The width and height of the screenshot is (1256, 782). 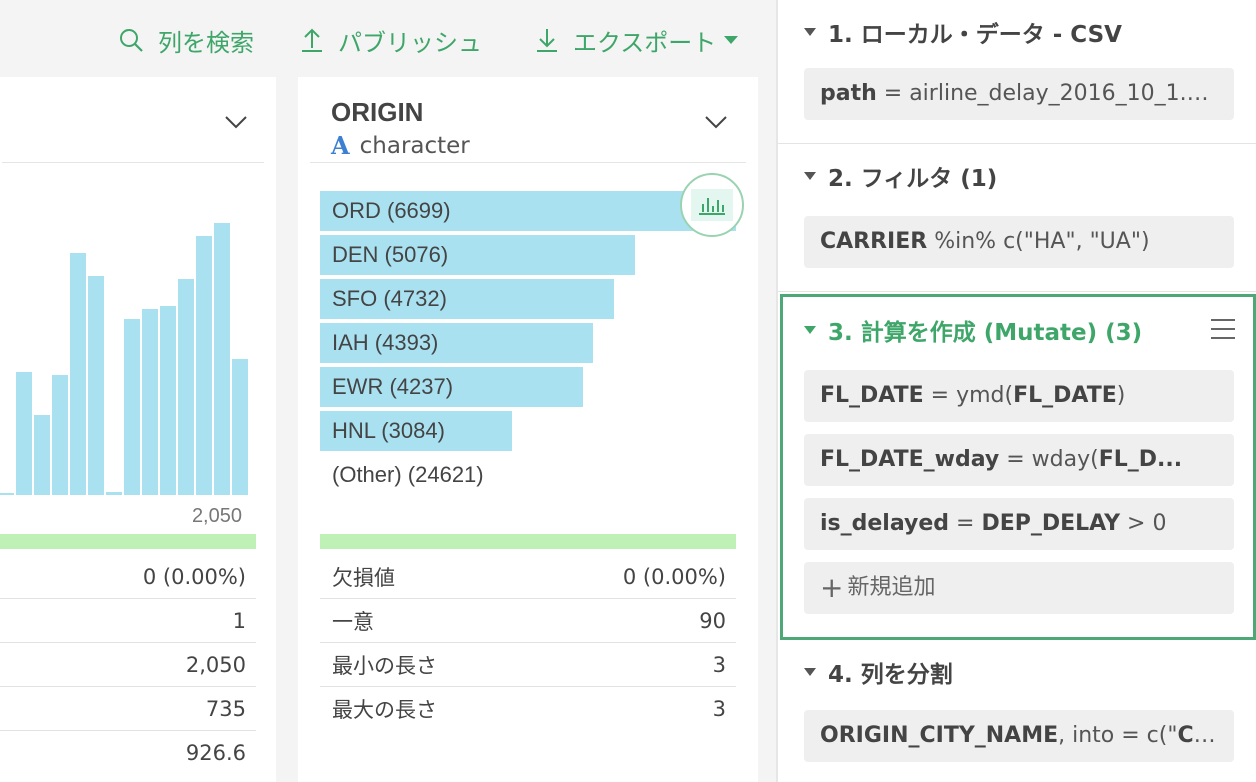 I want to click on export-button: エクスポート, so click(x=637, y=40).